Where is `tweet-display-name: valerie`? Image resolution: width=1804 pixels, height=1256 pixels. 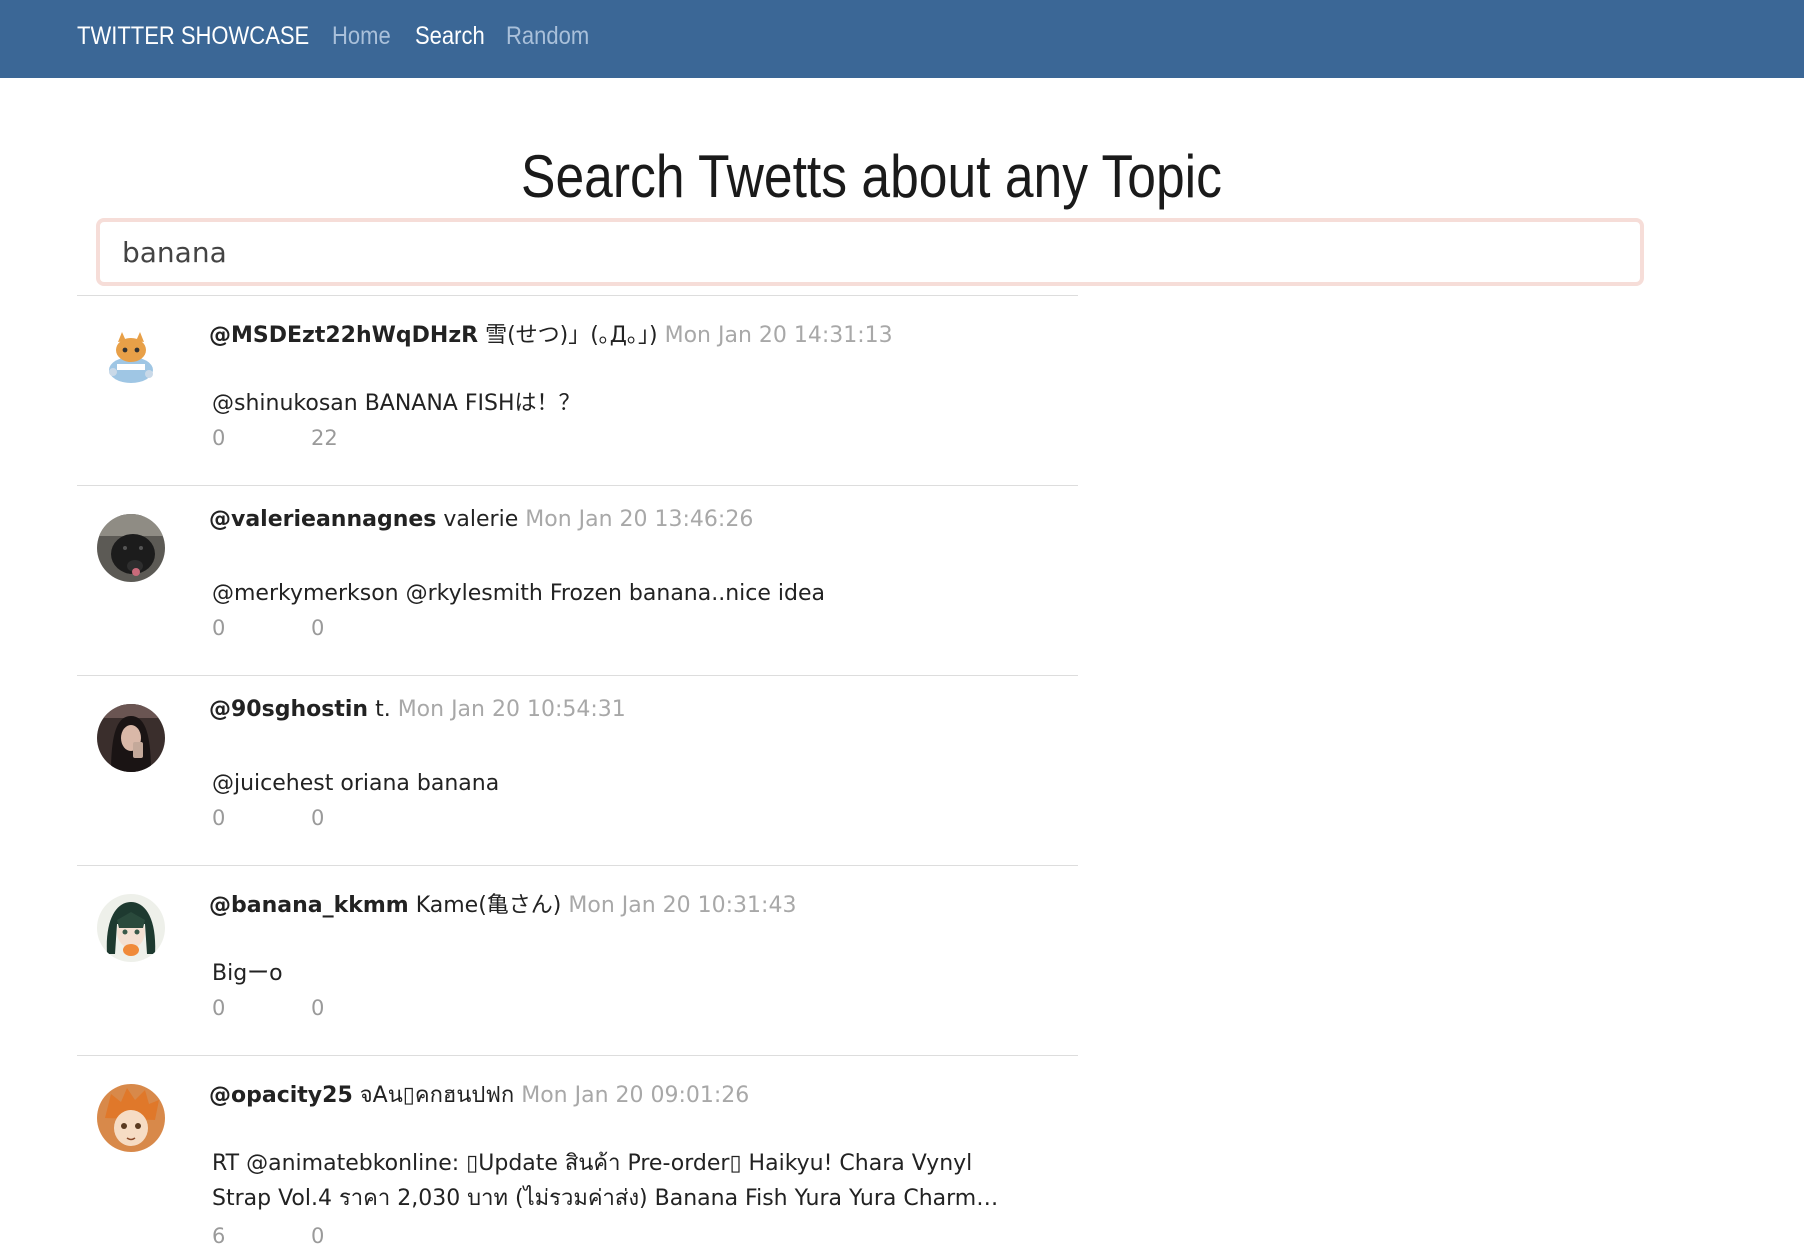
tweet-display-name: valerie is located at coordinates (481, 519).